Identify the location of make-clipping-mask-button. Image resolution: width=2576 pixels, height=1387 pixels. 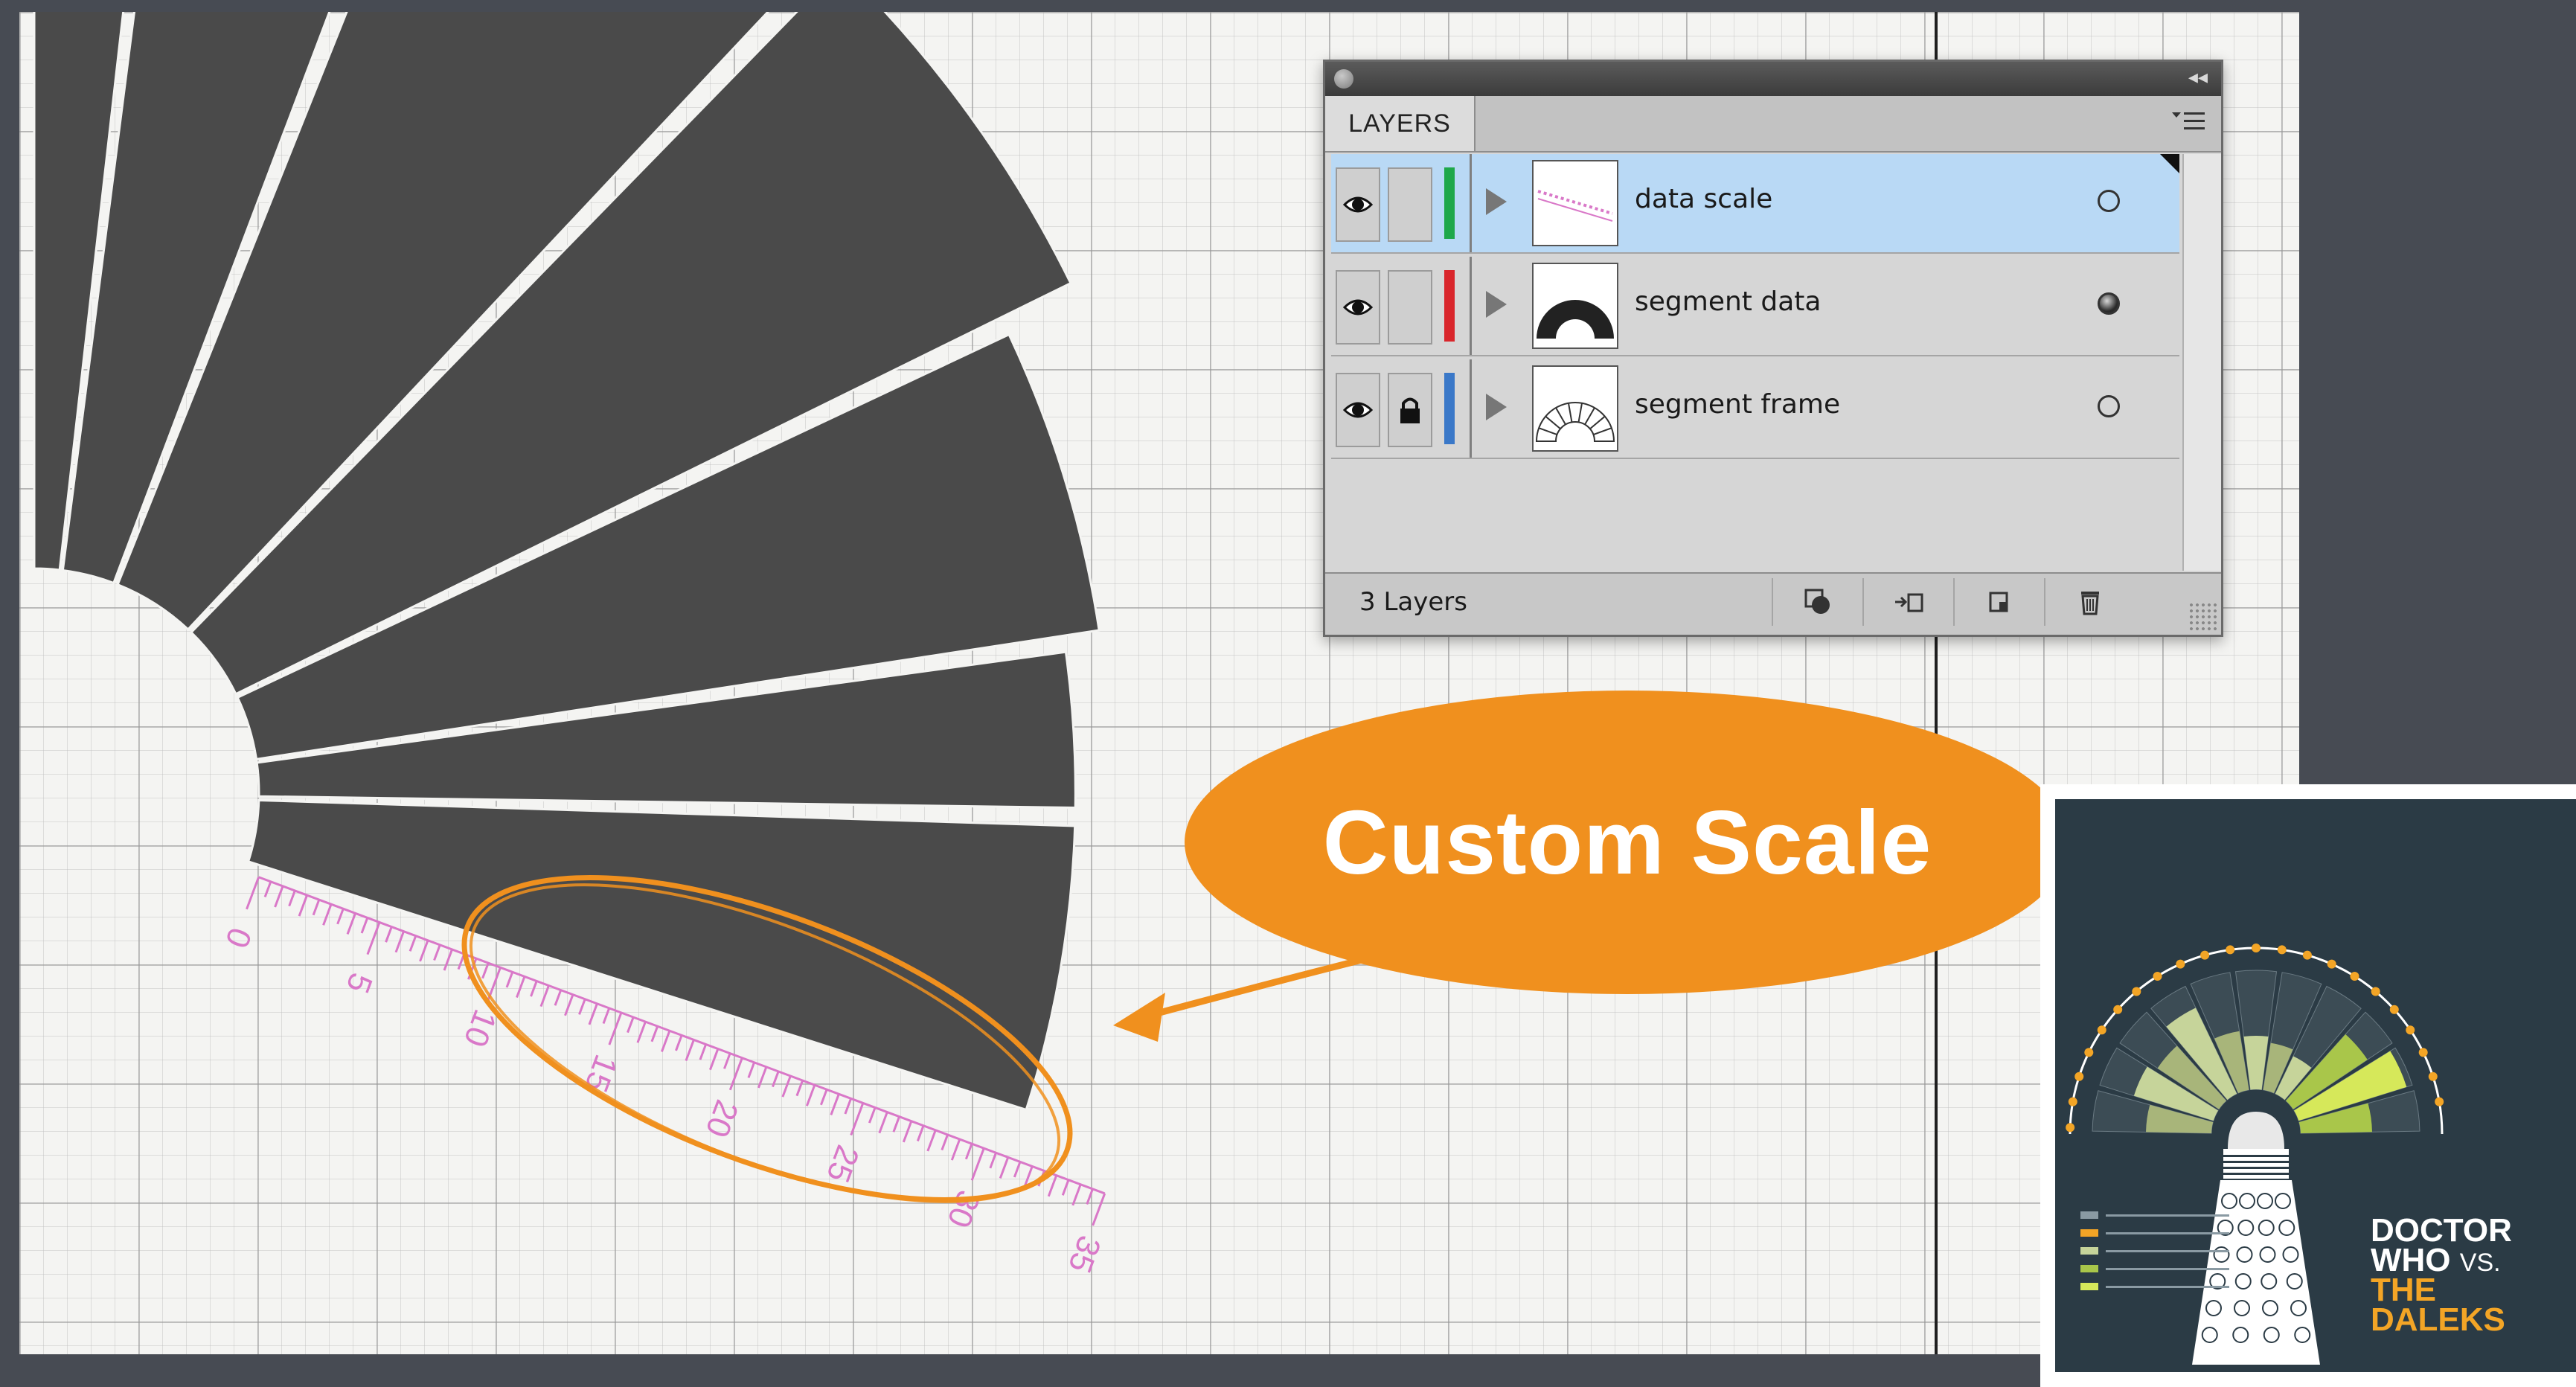
(1817, 602).